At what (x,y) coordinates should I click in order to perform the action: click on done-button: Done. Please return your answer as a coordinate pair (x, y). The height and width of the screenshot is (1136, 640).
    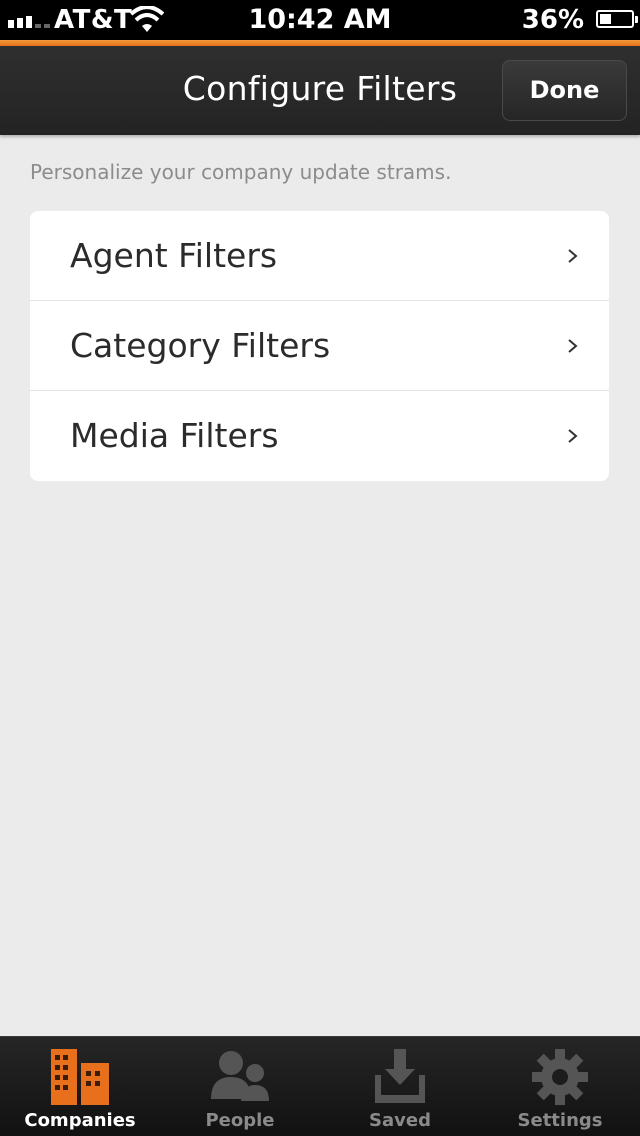
    Looking at the image, I should click on (564, 90).